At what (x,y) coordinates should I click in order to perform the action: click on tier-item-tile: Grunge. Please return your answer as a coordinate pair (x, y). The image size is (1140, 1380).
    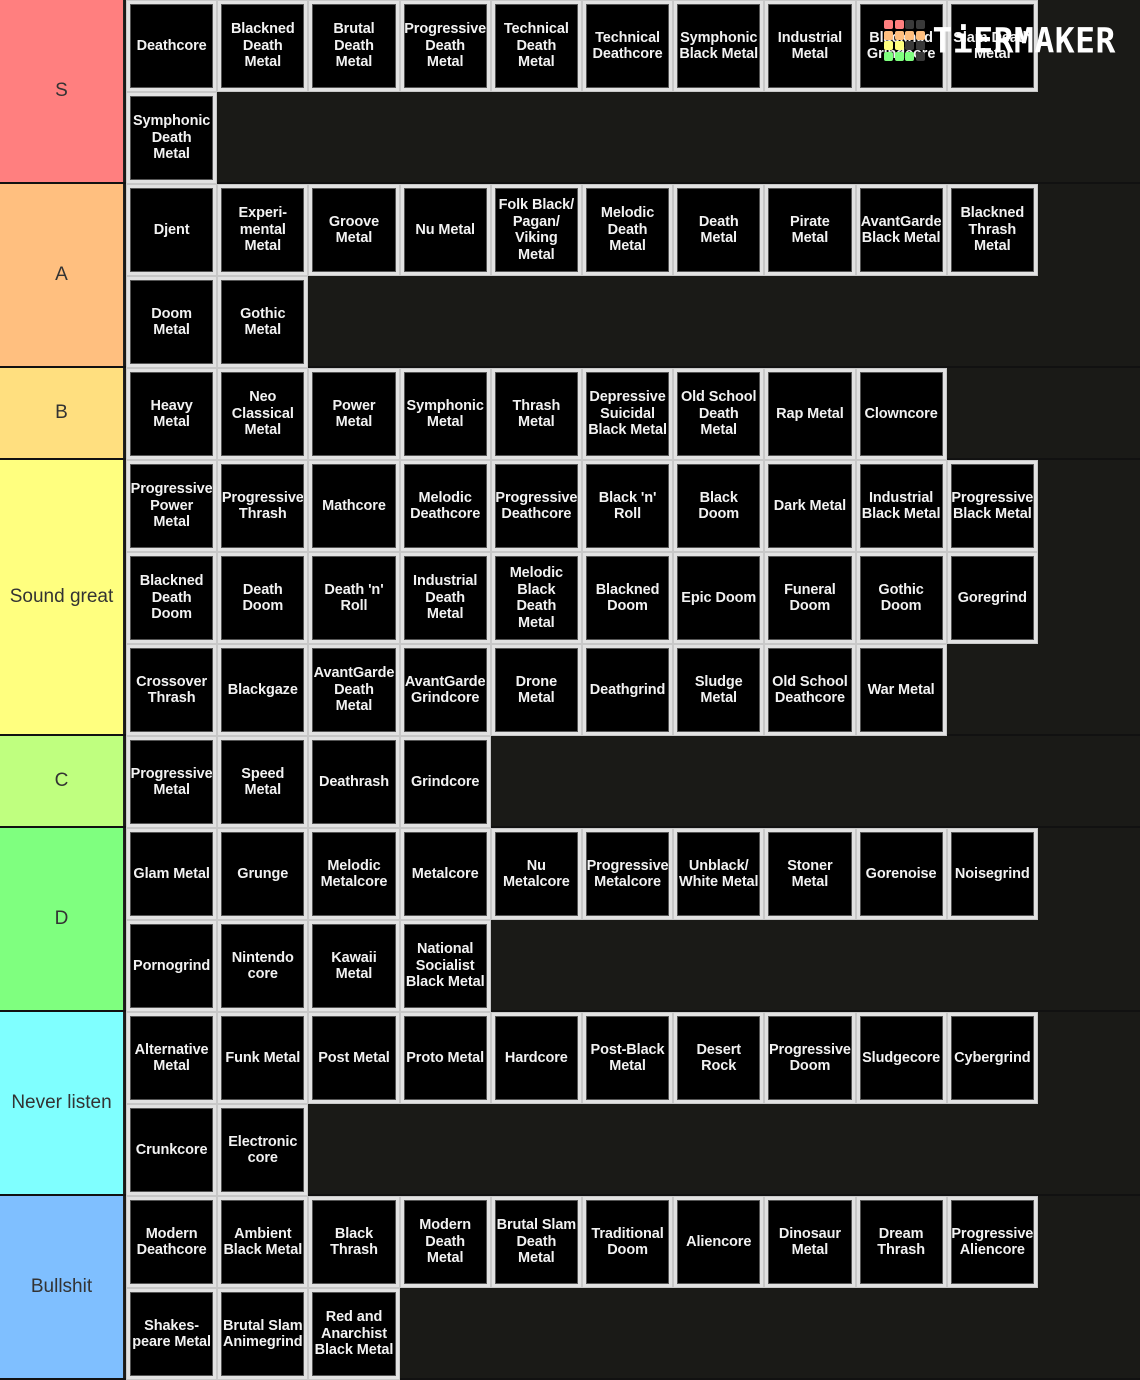
    Looking at the image, I should click on (263, 874).